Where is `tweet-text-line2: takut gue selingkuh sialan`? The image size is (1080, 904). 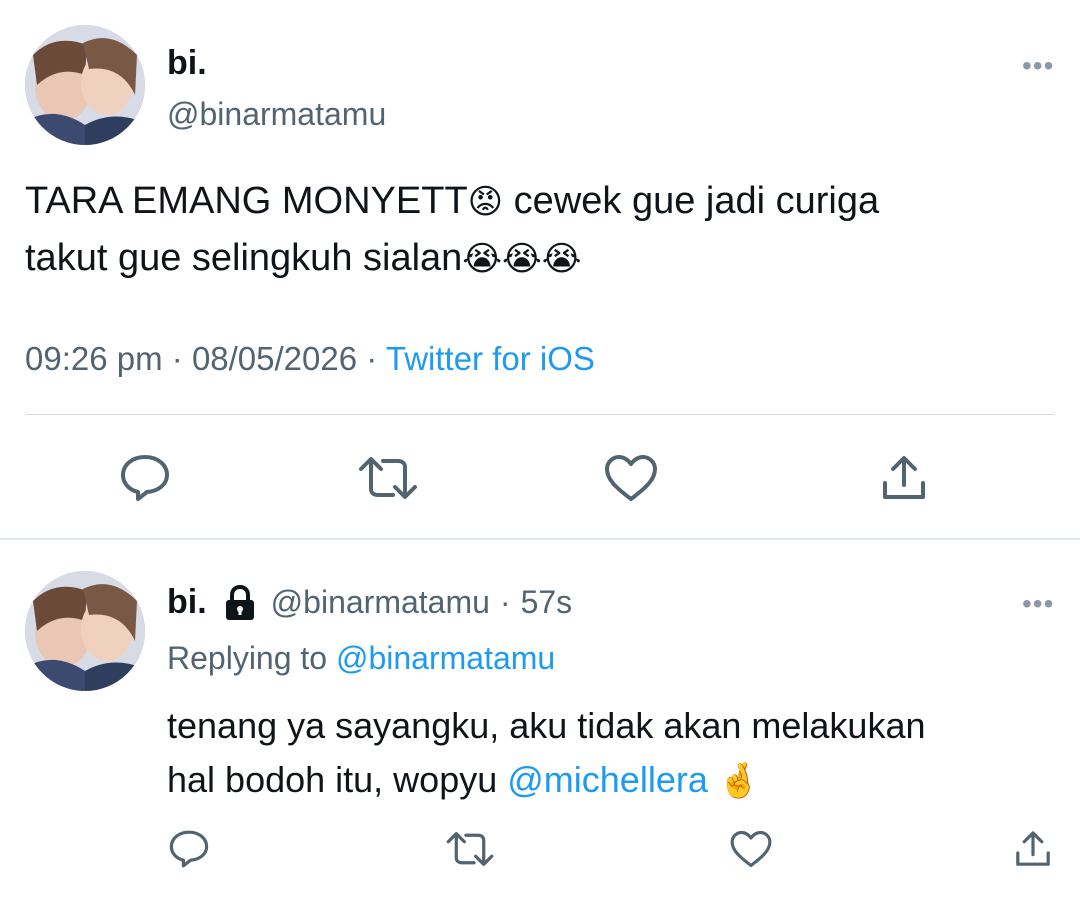
tweet-text-line2: takut gue selingkuh sialan is located at coordinates (244, 258).